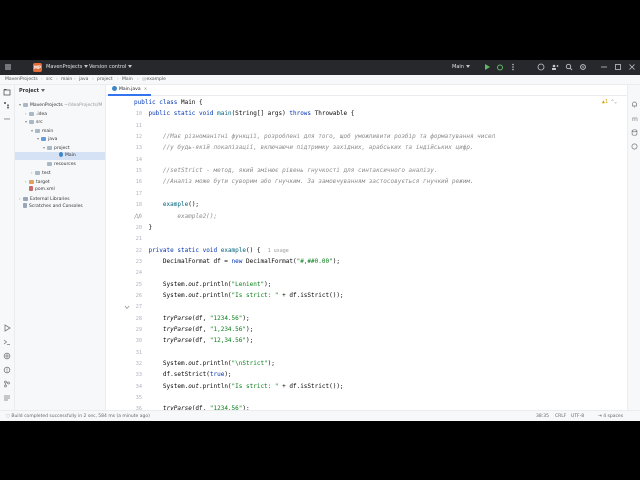 The image size is (640, 480). What do you see at coordinates (42, 131) in the screenshot?
I see `tree-item-main: ▾ main` at bounding box center [42, 131].